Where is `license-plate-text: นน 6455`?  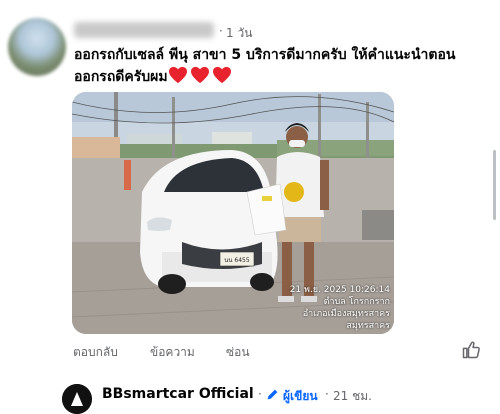
license-plate-text: นน 6455 is located at coordinates (237, 260).